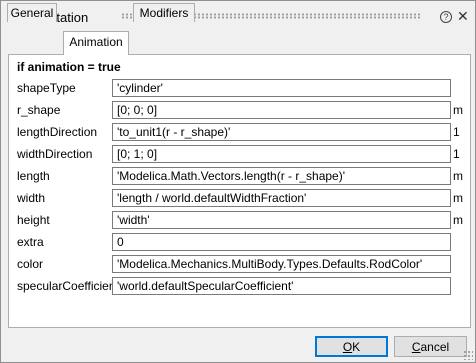 The width and height of the screenshot is (476, 363). What do you see at coordinates (281, 264) in the screenshot?
I see `color-field` at bounding box center [281, 264].